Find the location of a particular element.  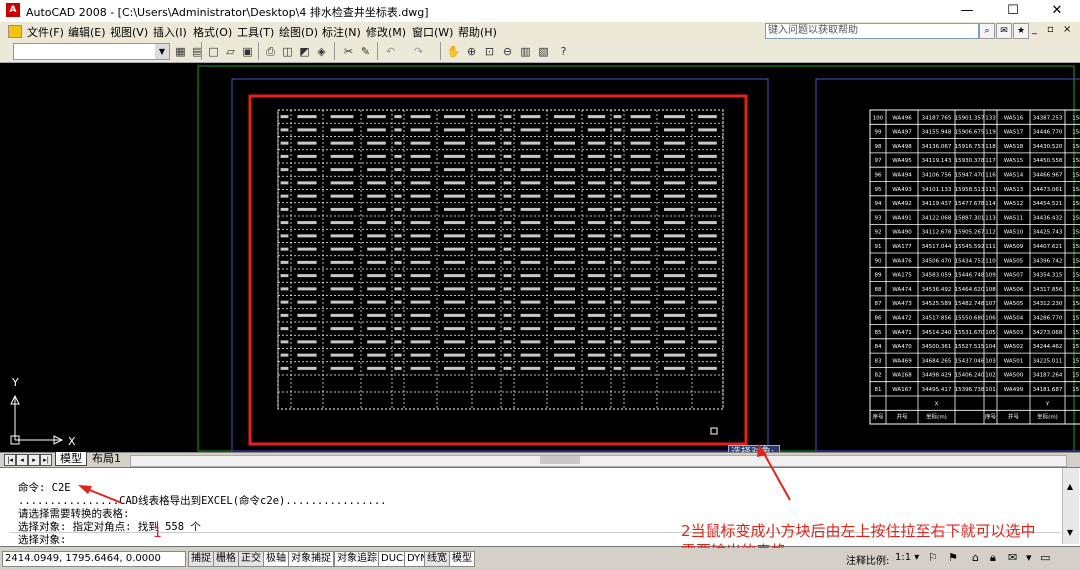

annotation-visibility-icon: ⚐ is located at coordinates (933, 557).